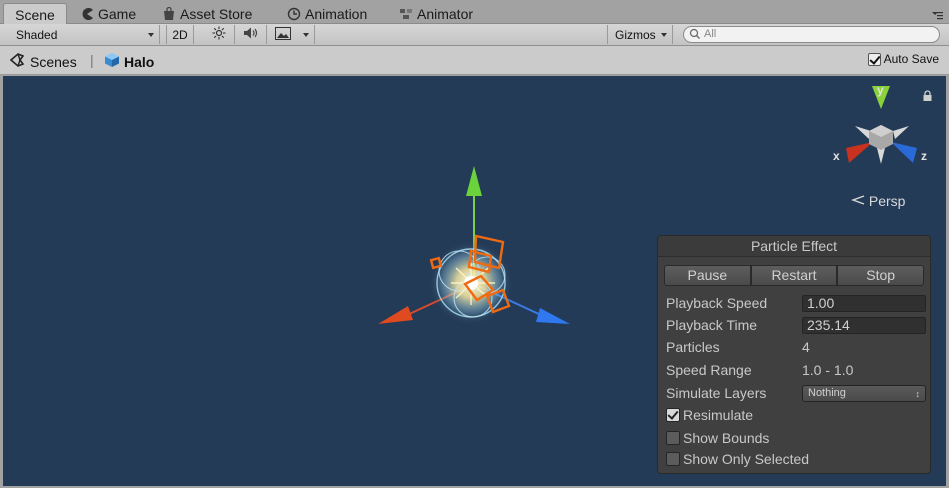 The height and width of the screenshot is (488, 949). I want to click on scene-search-input: All, so click(811, 34).